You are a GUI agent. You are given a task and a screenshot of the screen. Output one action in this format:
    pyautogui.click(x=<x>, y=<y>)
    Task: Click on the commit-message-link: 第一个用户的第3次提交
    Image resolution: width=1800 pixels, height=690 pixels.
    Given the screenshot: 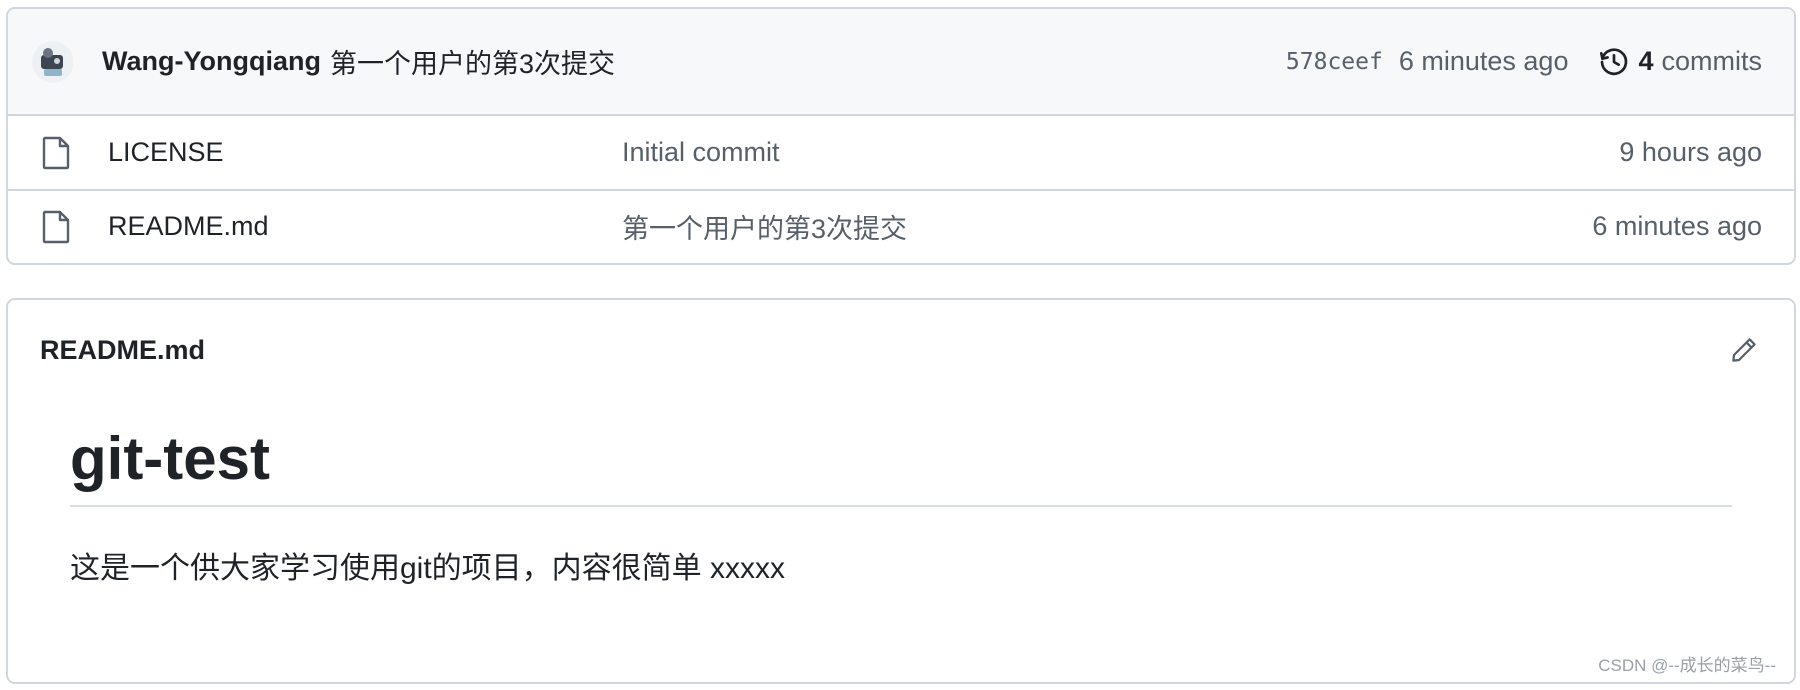 What is the action you would take?
    pyautogui.click(x=472, y=61)
    